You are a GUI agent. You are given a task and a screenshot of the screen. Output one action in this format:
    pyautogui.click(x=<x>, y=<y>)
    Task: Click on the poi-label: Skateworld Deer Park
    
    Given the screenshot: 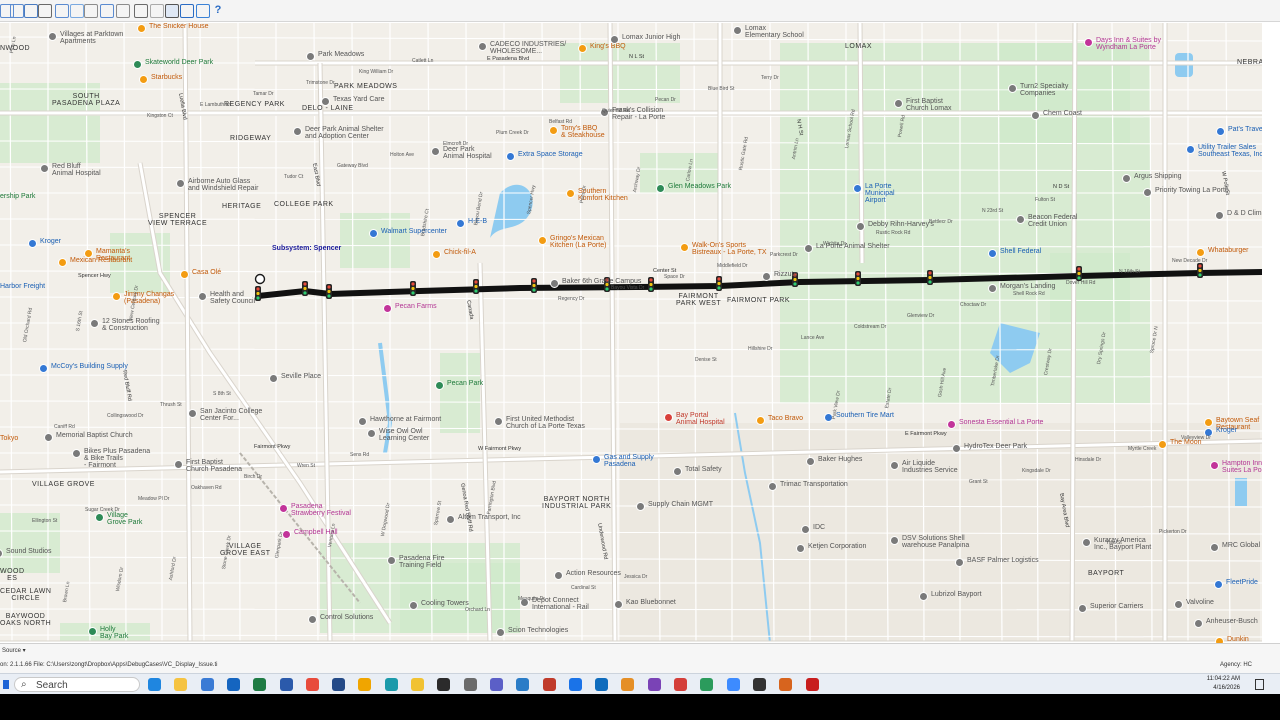 What is the action you would take?
    pyautogui.click(x=179, y=62)
    